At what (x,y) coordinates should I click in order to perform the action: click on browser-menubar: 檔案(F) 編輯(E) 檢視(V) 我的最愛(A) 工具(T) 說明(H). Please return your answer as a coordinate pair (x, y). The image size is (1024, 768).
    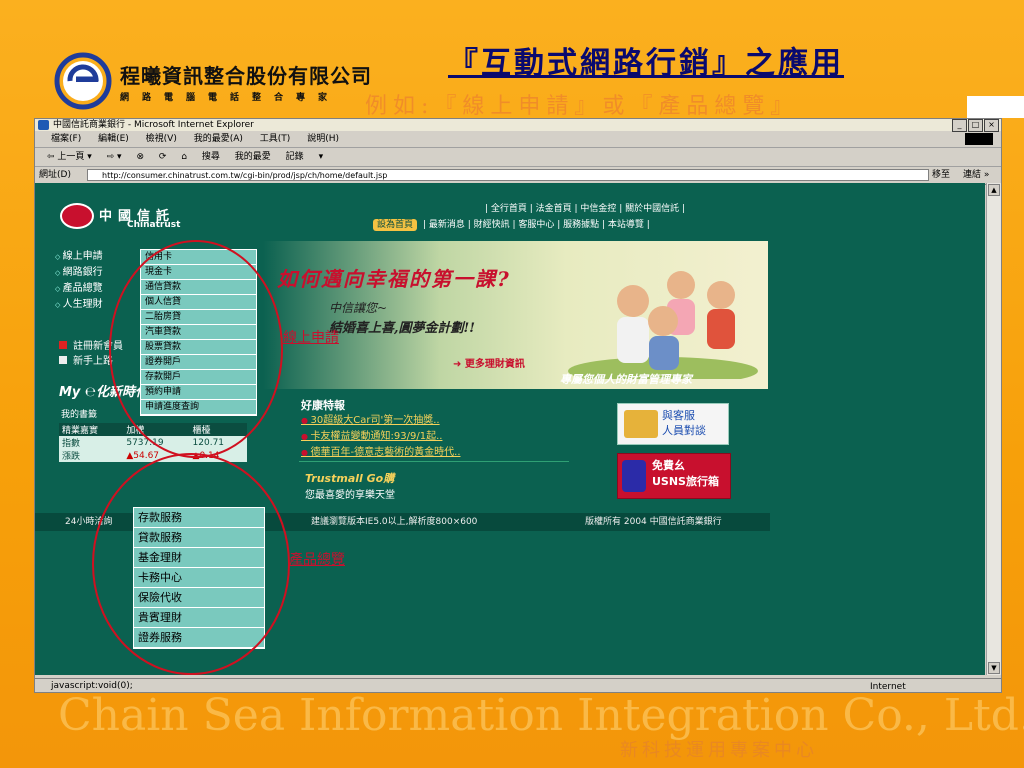
    Looking at the image, I should click on (518, 139).